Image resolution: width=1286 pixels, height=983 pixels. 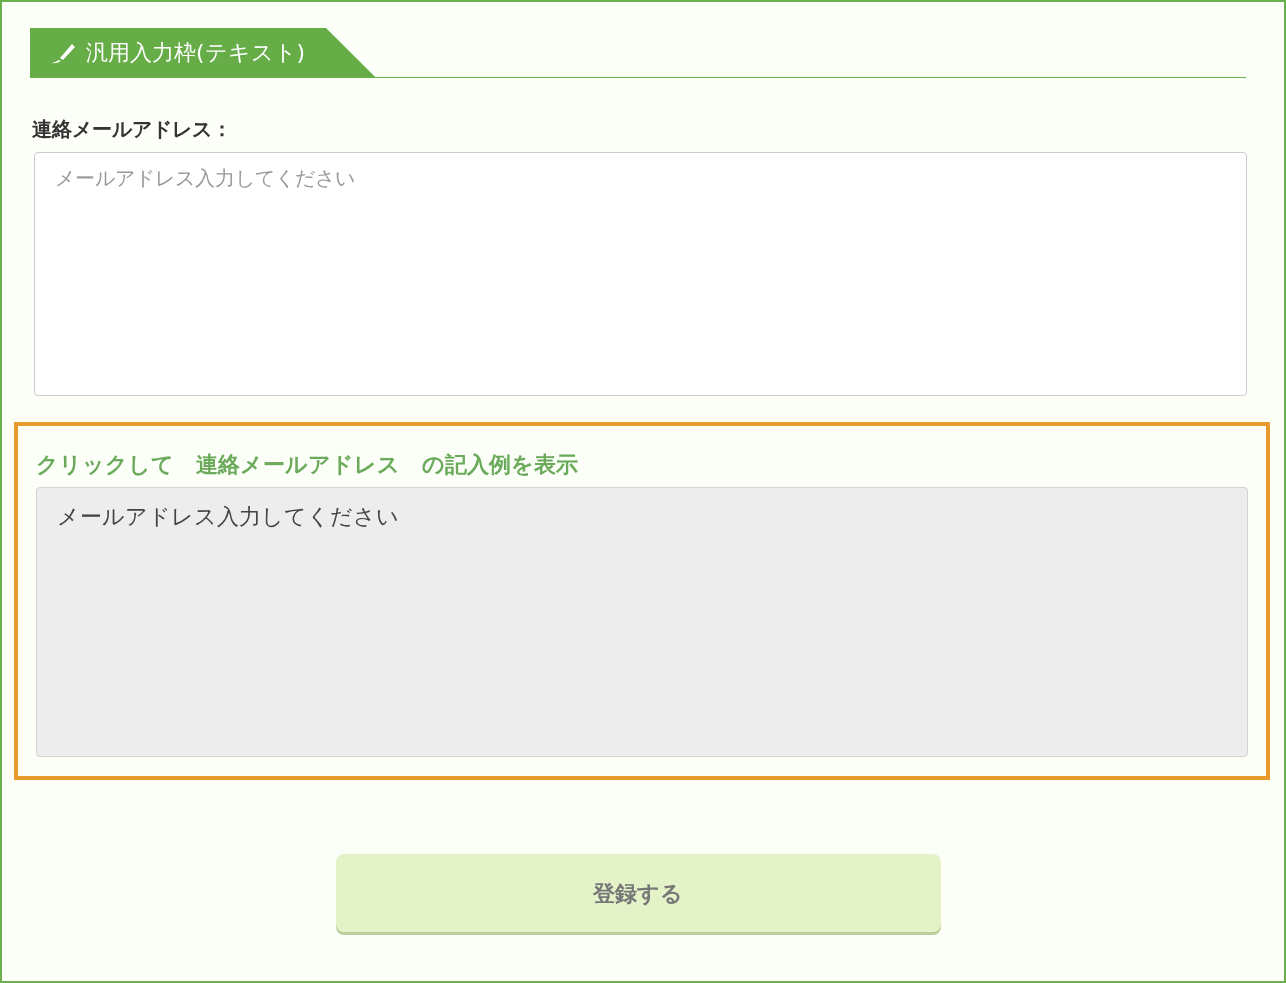 I want to click on example-toggle-link: クリックして 連絡メールアドレス の記入例を表示, so click(x=307, y=464).